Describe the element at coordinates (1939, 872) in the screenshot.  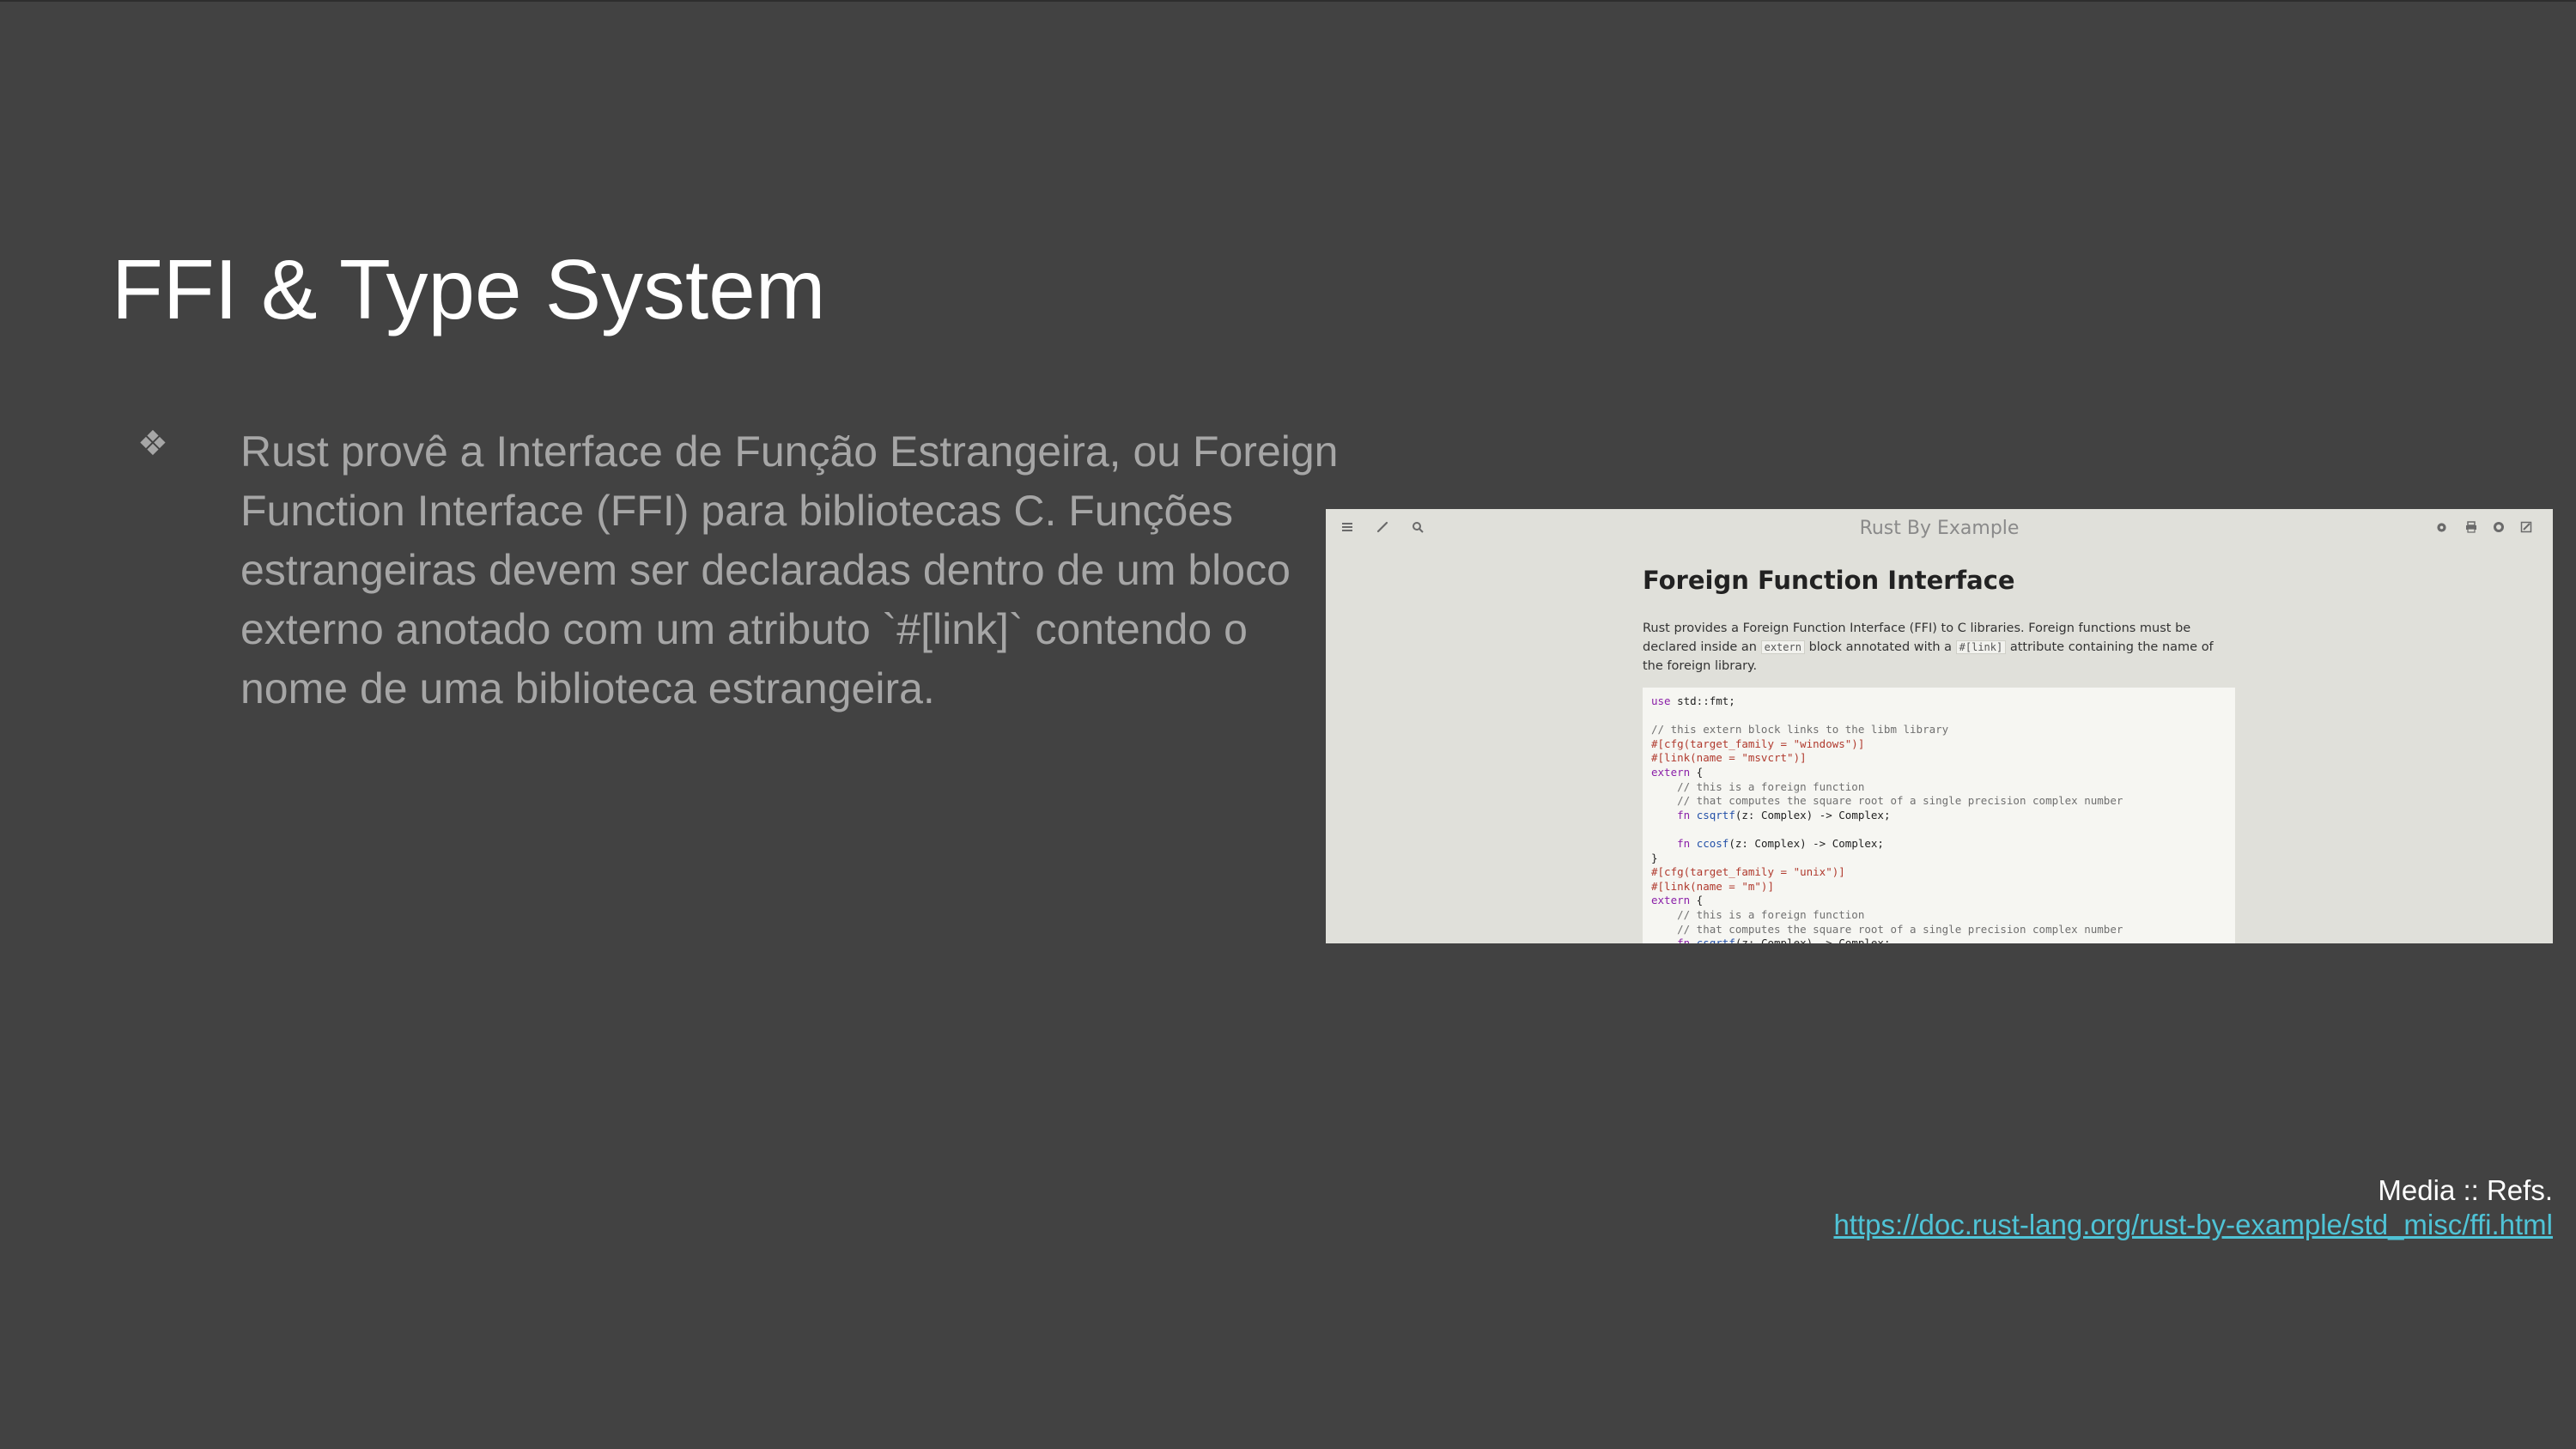
I see `code-line: #[cfg(target_family = "unix")]` at that location.